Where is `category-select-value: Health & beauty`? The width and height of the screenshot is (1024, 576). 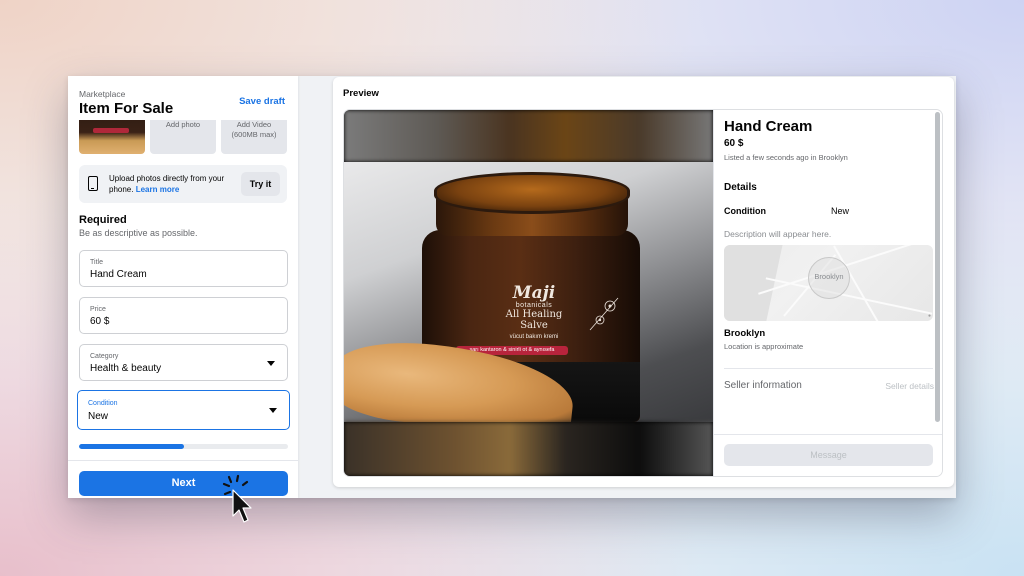
category-select-value: Health & beauty is located at coordinates (126, 368).